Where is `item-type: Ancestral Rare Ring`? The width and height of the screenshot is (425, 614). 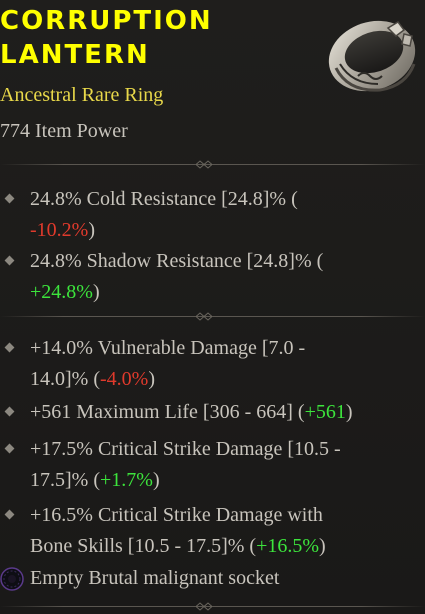
item-type: Ancestral Rare Ring is located at coordinates (82, 95).